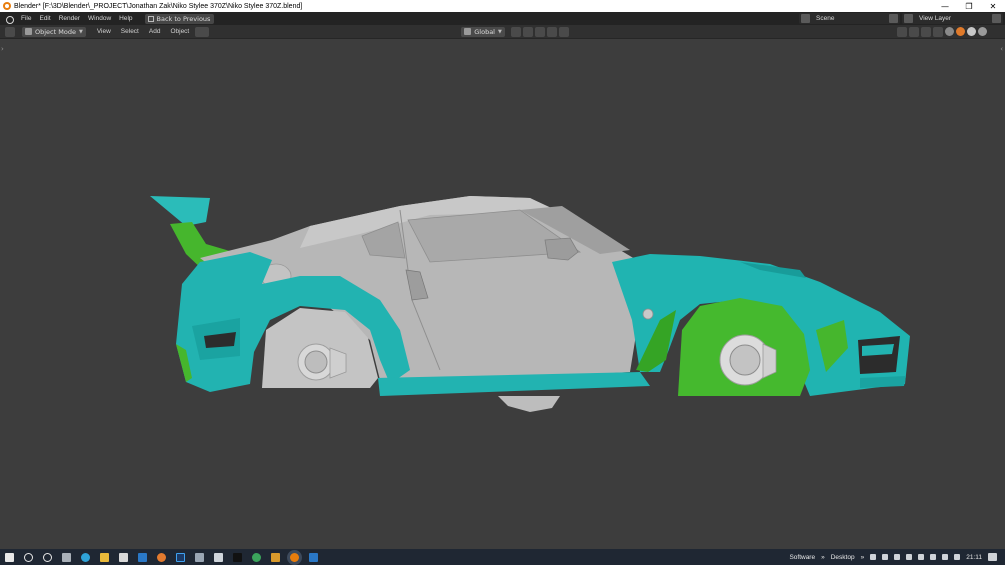 This screenshot has height=565, width=1005. What do you see at coordinates (908, 18) in the screenshot?
I see `view-layer-icon` at bounding box center [908, 18].